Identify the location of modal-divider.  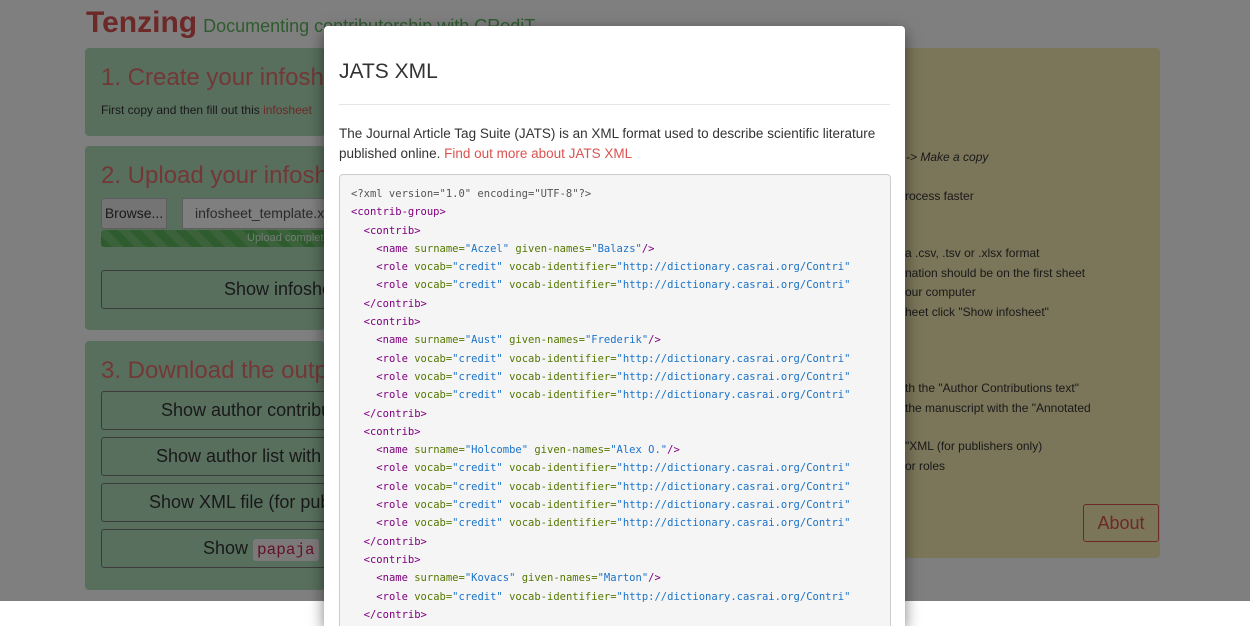
(614, 104).